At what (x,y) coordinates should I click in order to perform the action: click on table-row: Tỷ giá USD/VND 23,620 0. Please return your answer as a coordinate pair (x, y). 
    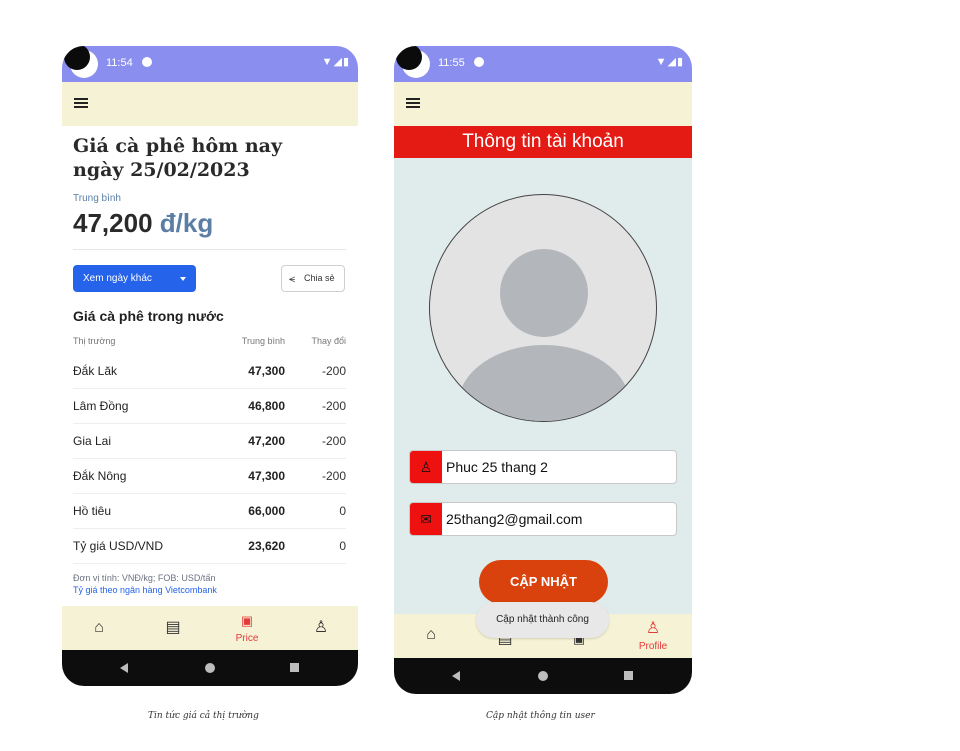
    Looking at the image, I should click on (209, 546).